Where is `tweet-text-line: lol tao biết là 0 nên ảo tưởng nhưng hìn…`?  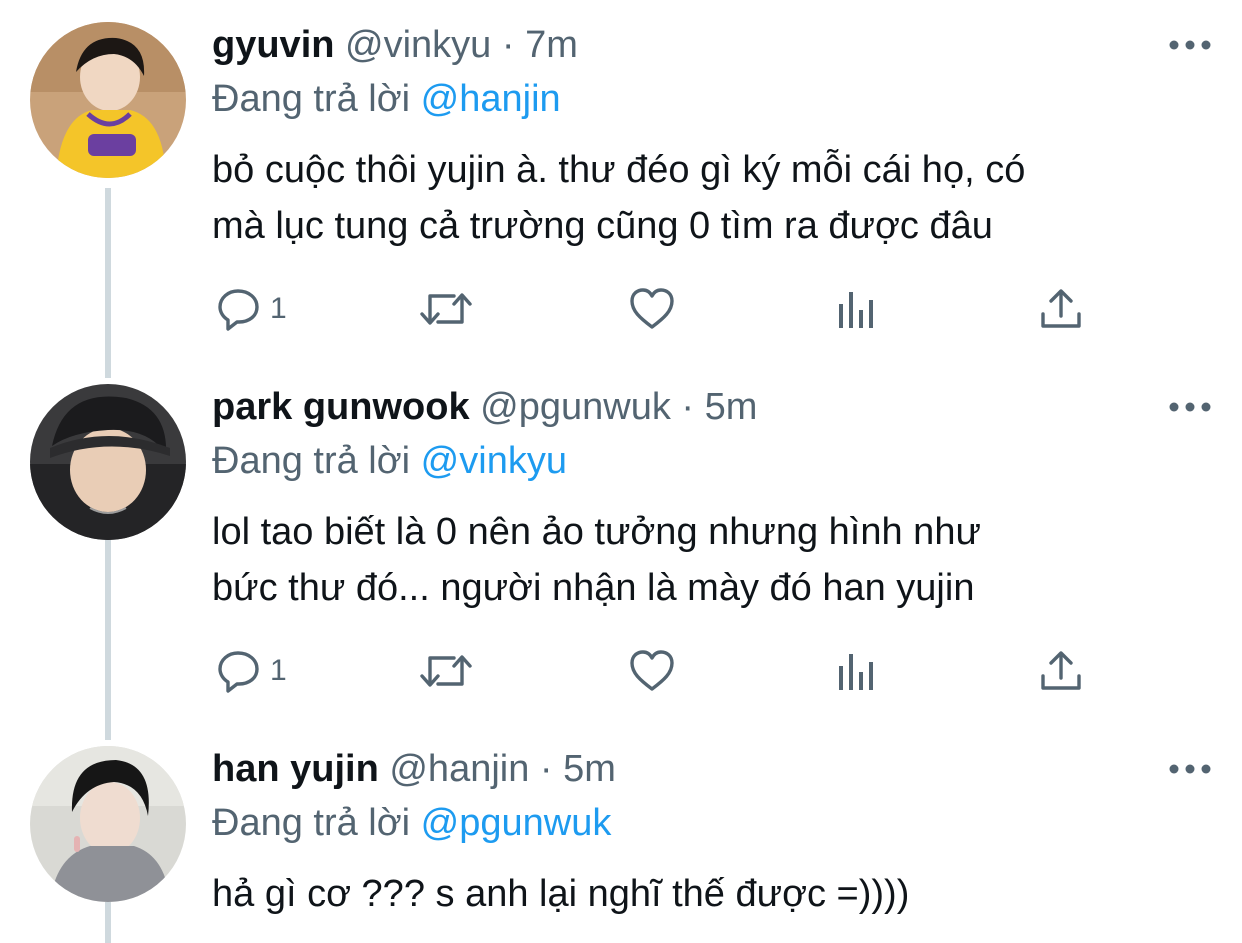 tweet-text-line: lol tao biết là 0 nên ảo tưởng nhưng hìn… is located at coordinates (596, 532).